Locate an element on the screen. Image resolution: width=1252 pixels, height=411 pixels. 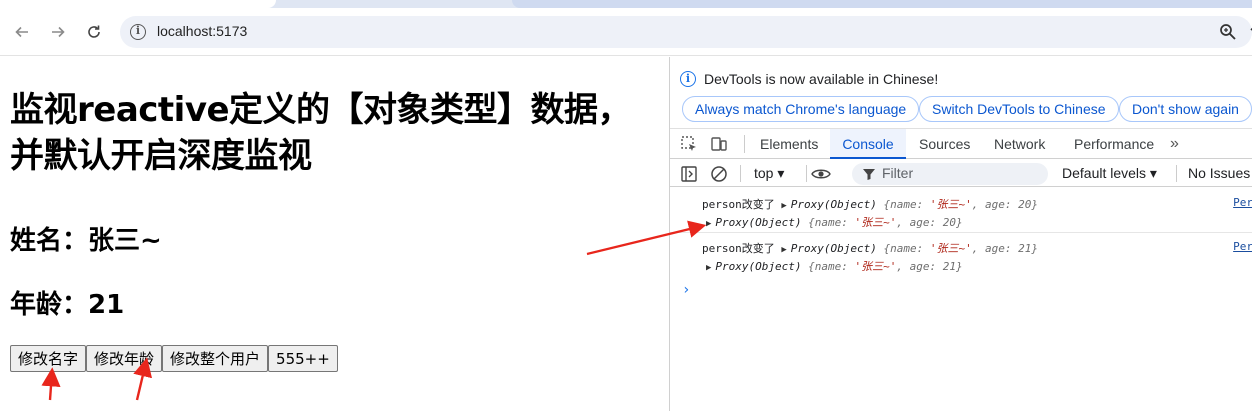
console-prompt: › is located at coordinates (686, 290).